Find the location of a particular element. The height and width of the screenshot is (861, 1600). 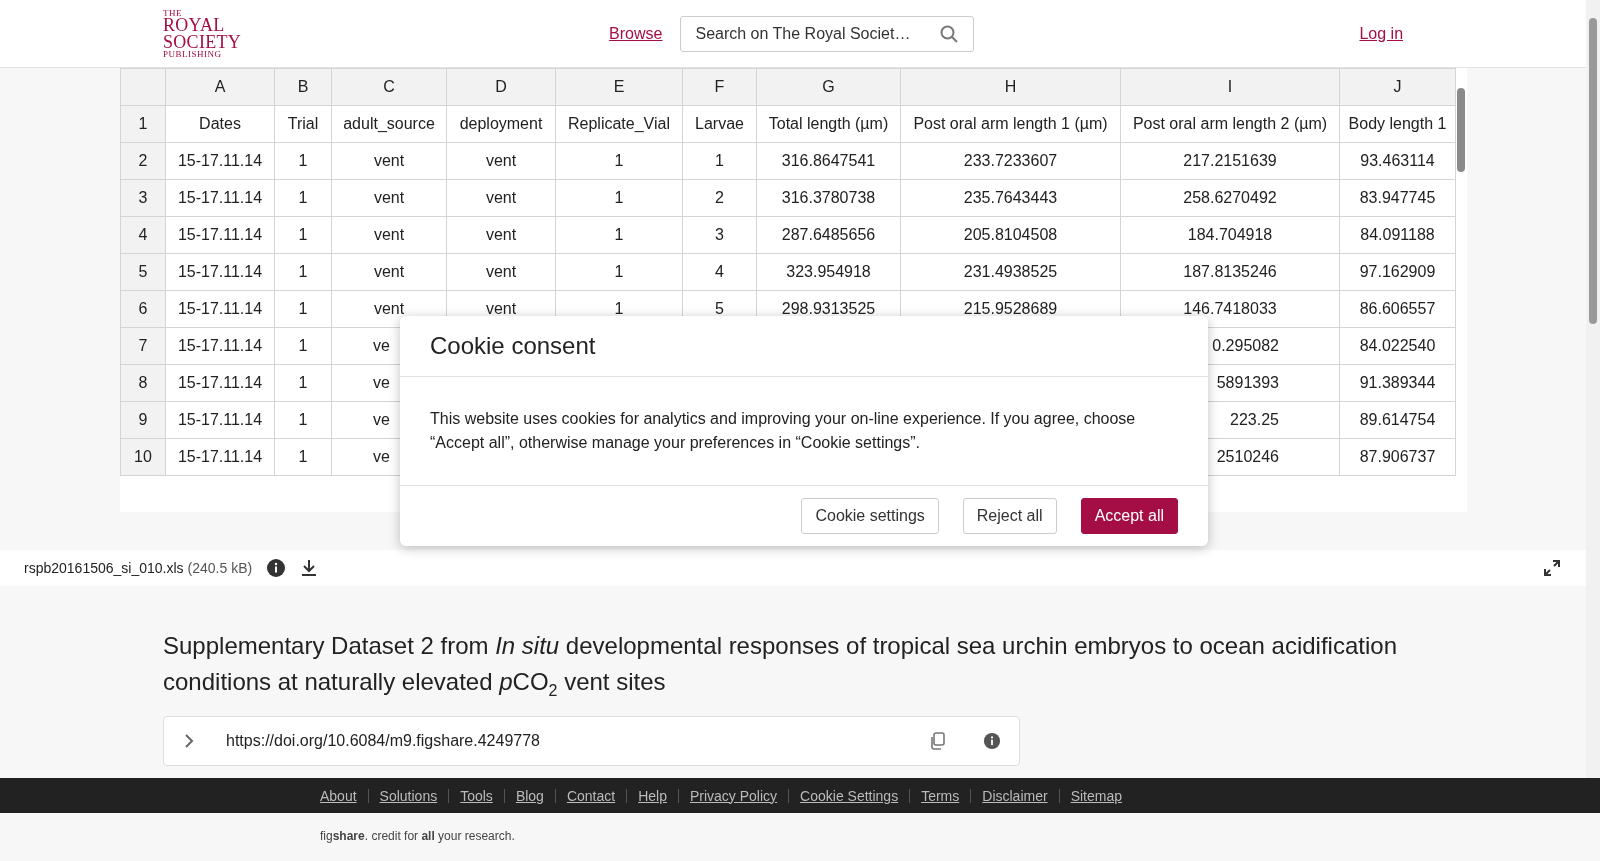

footer-link: Solutions is located at coordinates (408, 795).